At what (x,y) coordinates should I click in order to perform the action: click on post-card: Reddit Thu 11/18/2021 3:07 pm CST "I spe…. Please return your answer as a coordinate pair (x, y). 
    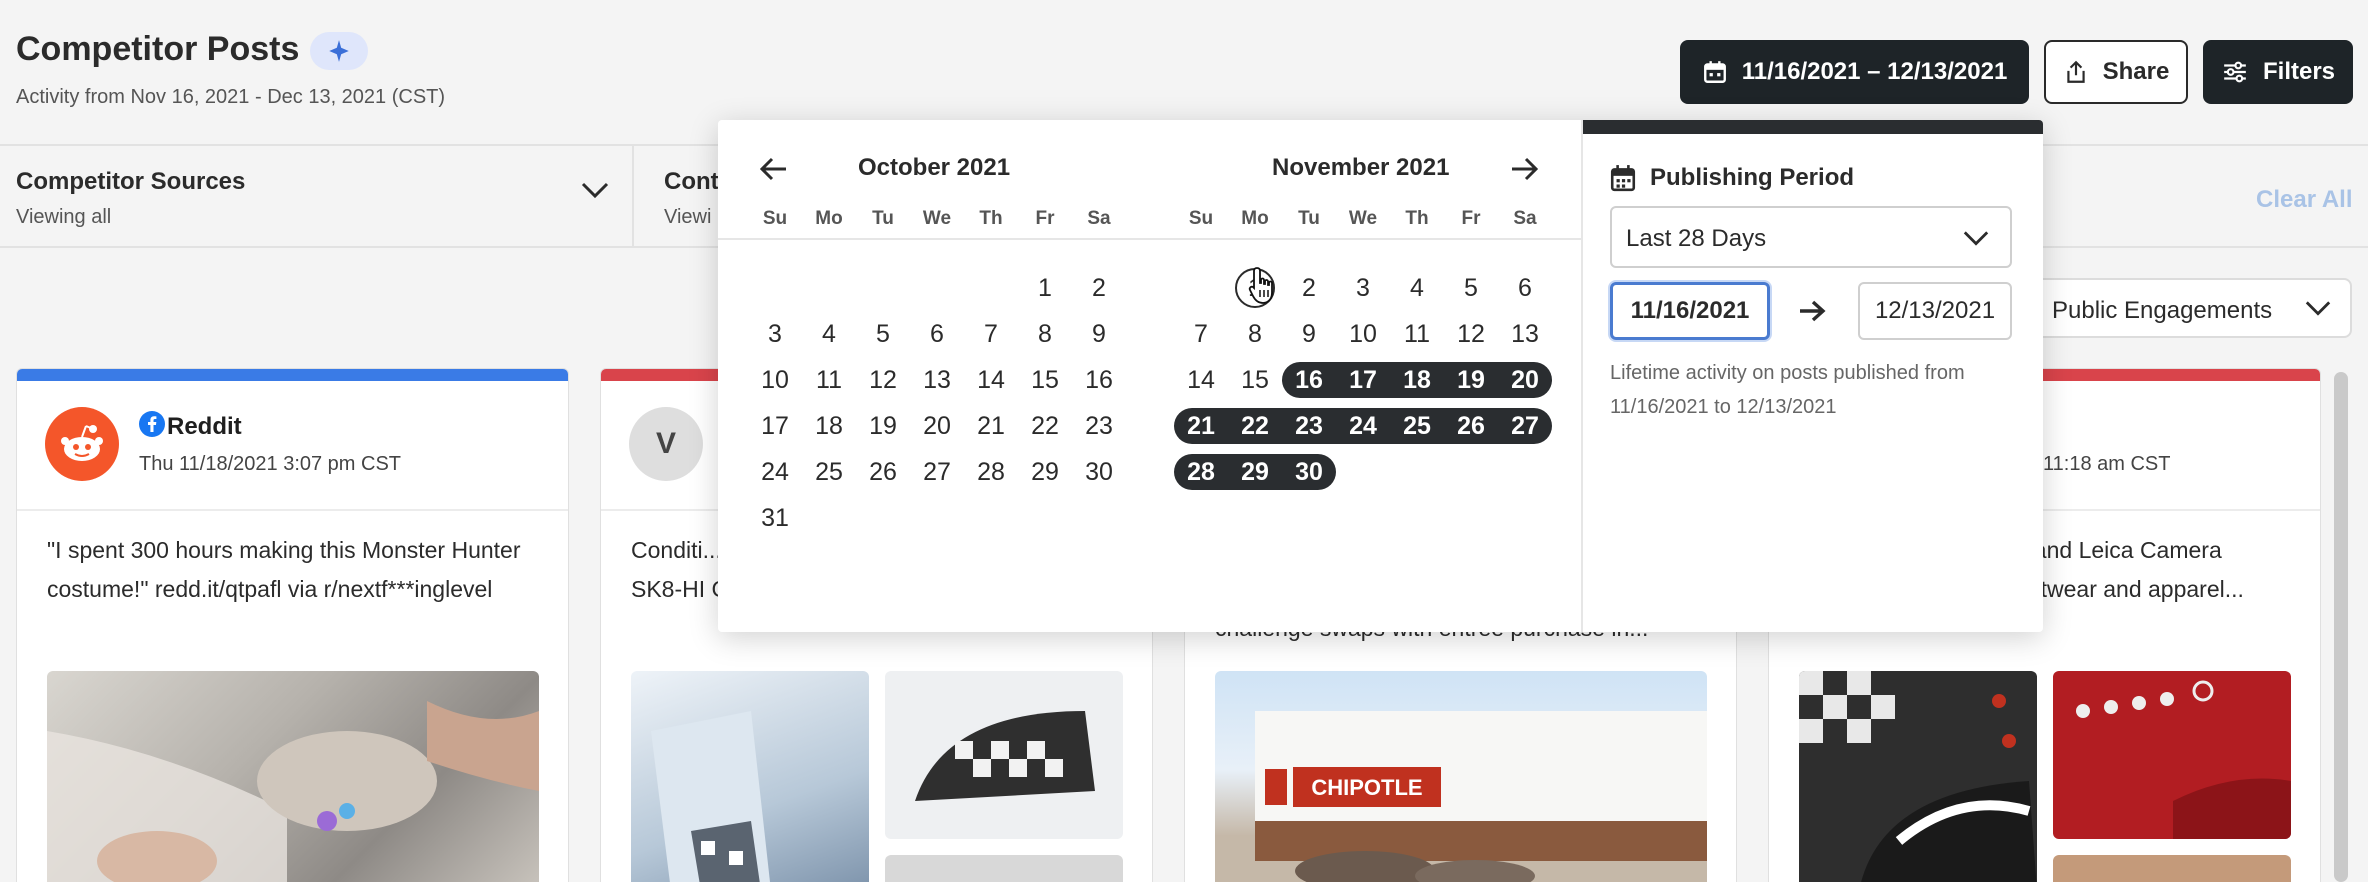
    Looking at the image, I should click on (292, 625).